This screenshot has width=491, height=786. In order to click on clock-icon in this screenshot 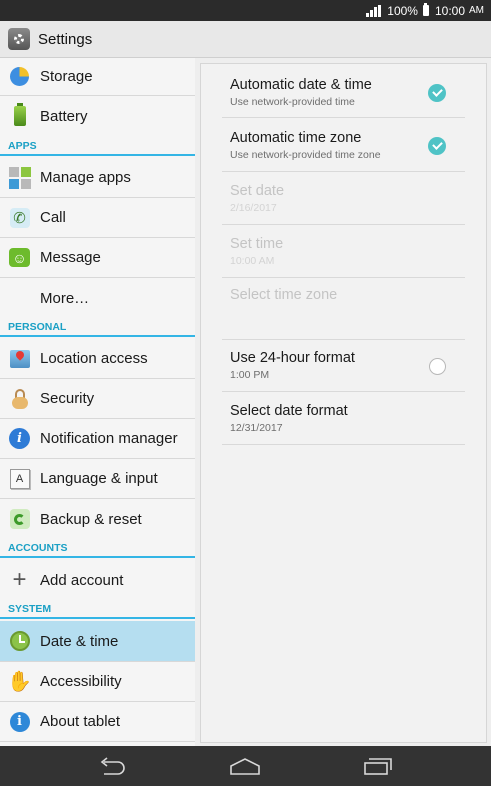, I will do `click(19, 641)`.